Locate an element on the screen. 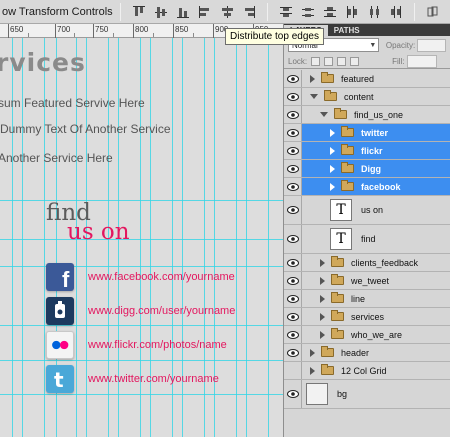  lock-all-icon is located at coordinates (355, 61).